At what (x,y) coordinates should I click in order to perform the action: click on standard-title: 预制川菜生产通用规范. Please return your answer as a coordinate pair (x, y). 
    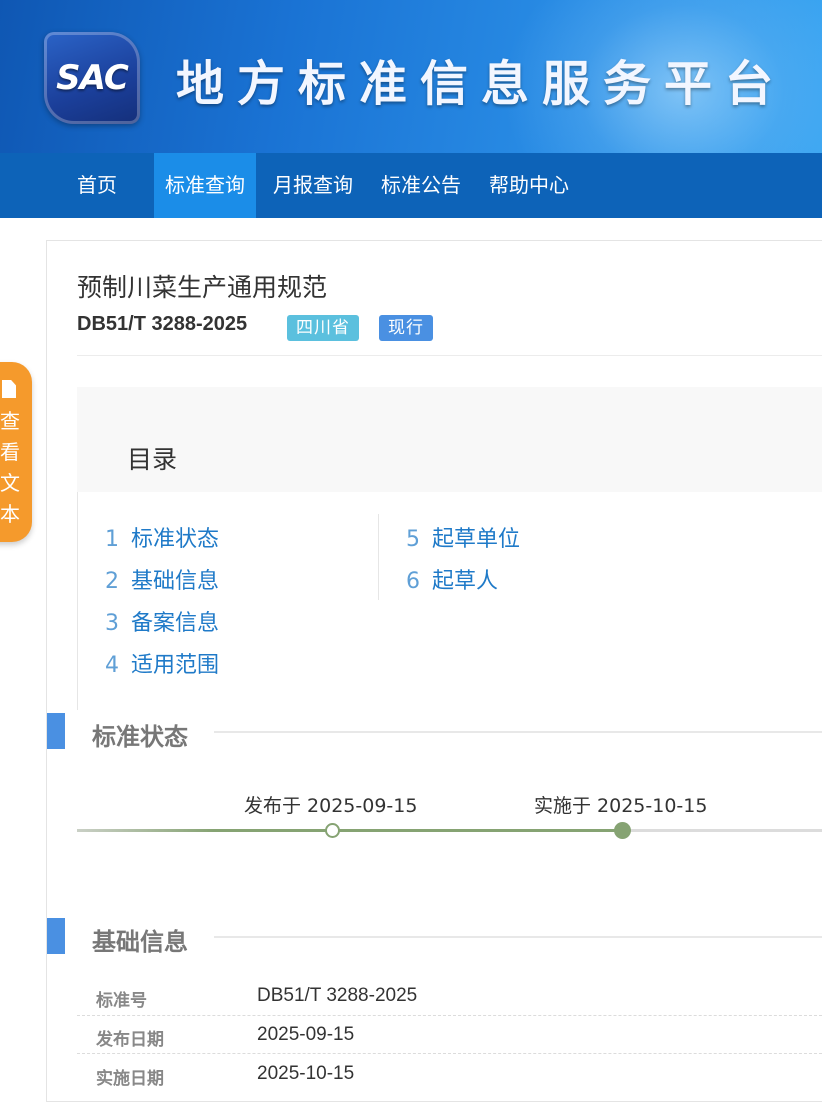
    Looking at the image, I should click on (202, 287).